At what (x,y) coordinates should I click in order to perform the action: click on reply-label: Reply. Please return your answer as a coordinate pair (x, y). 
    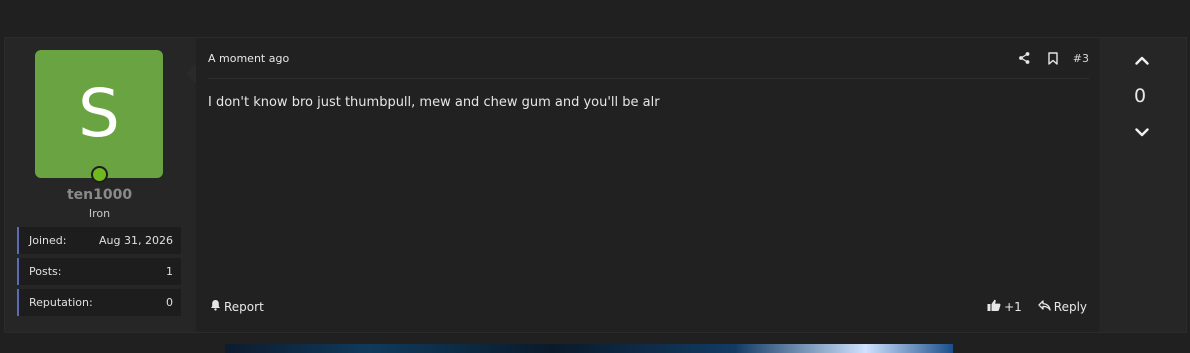
    Looking at the image, I should click on (1070, 306).